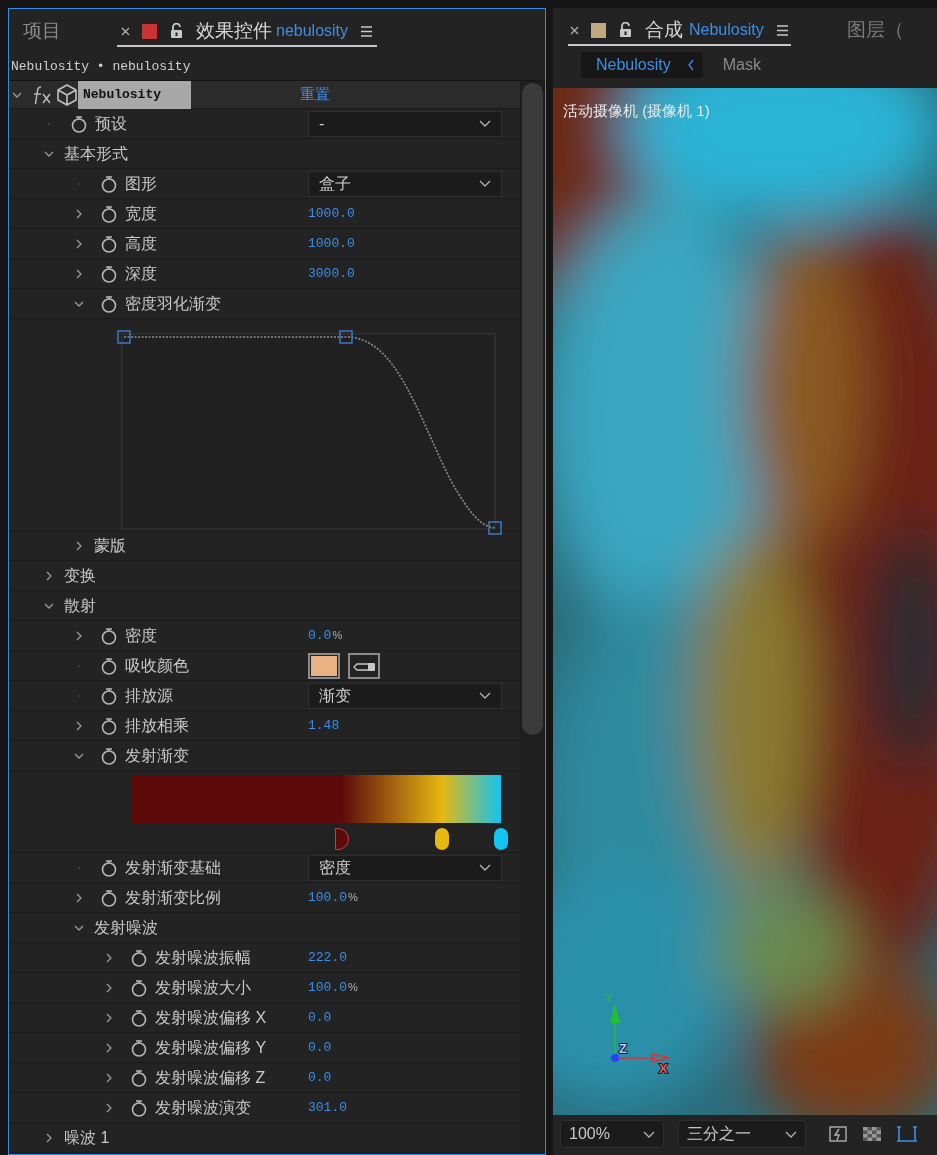 The image size is (937, 1155). Describe the element at coordinates (405, 123) in the screenshot. I see `dropdown: -` at that location.